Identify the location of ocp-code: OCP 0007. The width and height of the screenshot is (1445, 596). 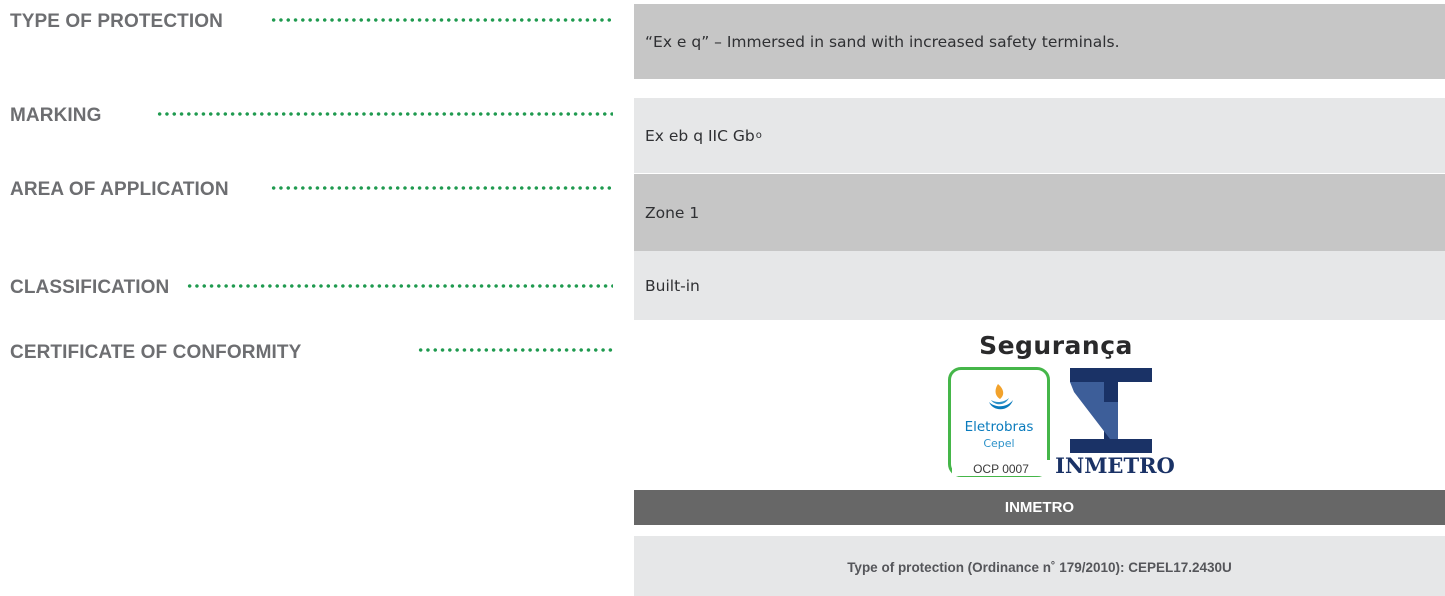
(1001, 468).